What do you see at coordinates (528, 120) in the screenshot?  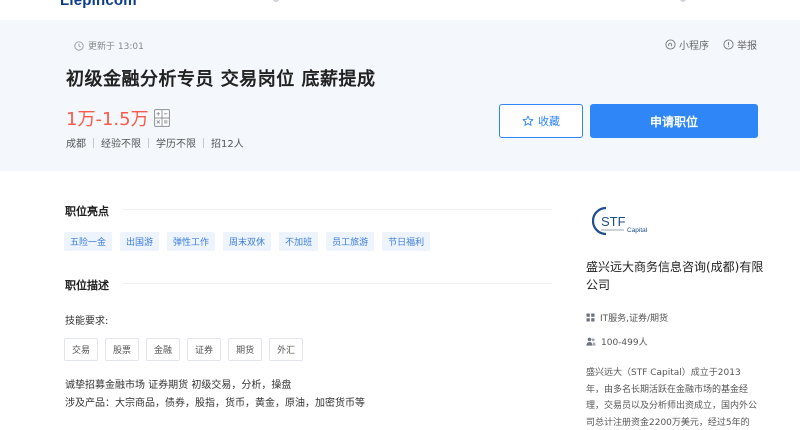 I see `star-icon` at bounding box center [528, 120].